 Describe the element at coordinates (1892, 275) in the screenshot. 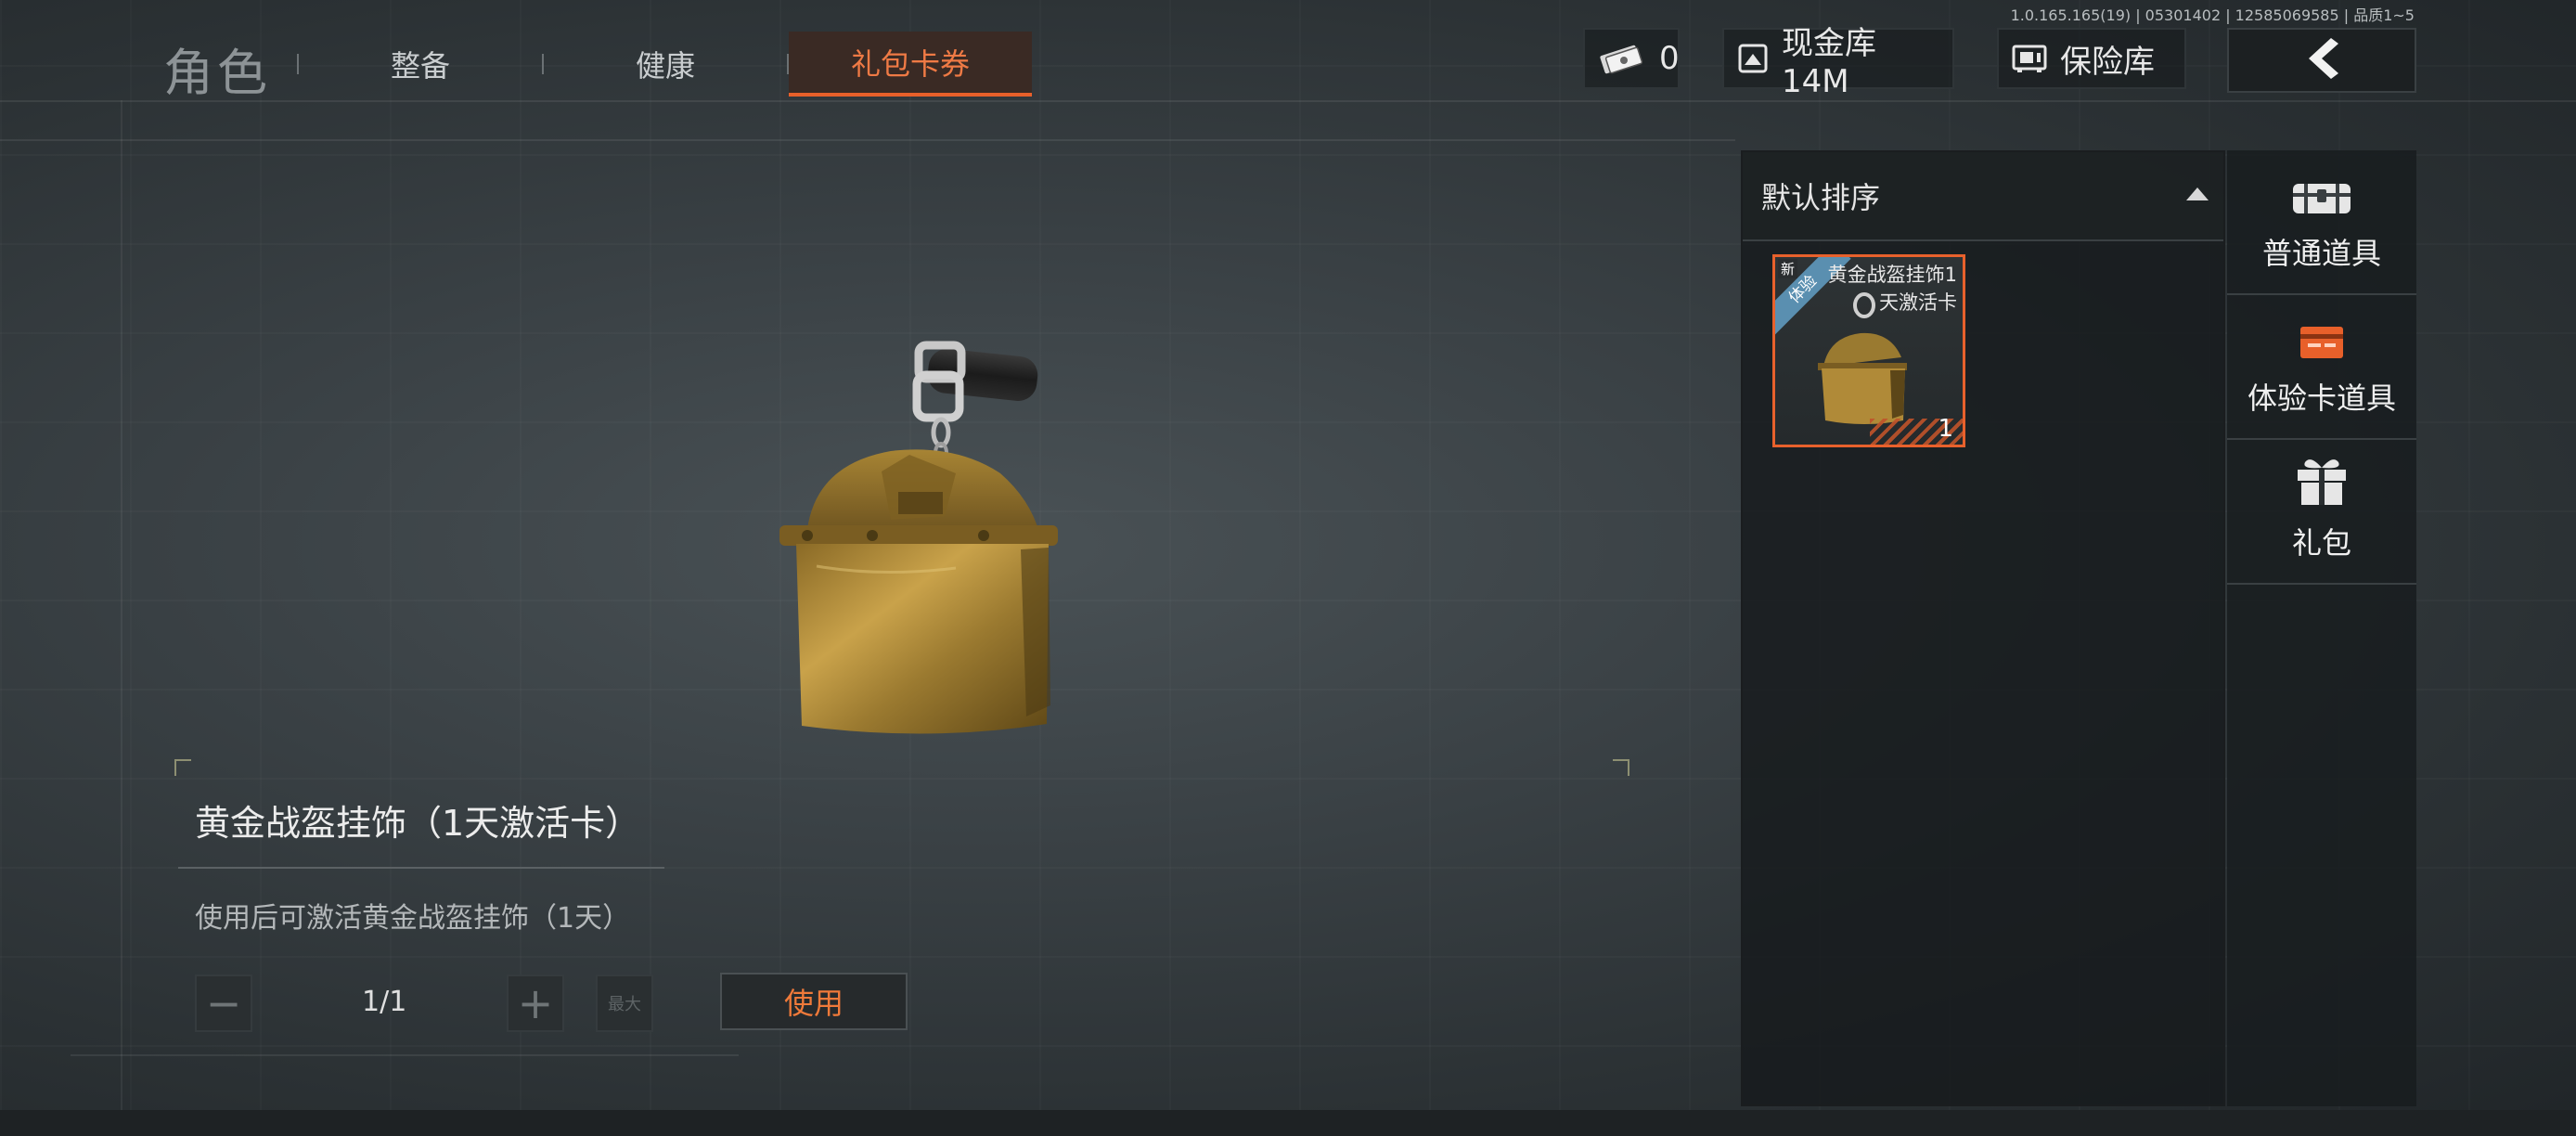

I see `item-card-name-line: 黄金战盔挂饰1` at that location.